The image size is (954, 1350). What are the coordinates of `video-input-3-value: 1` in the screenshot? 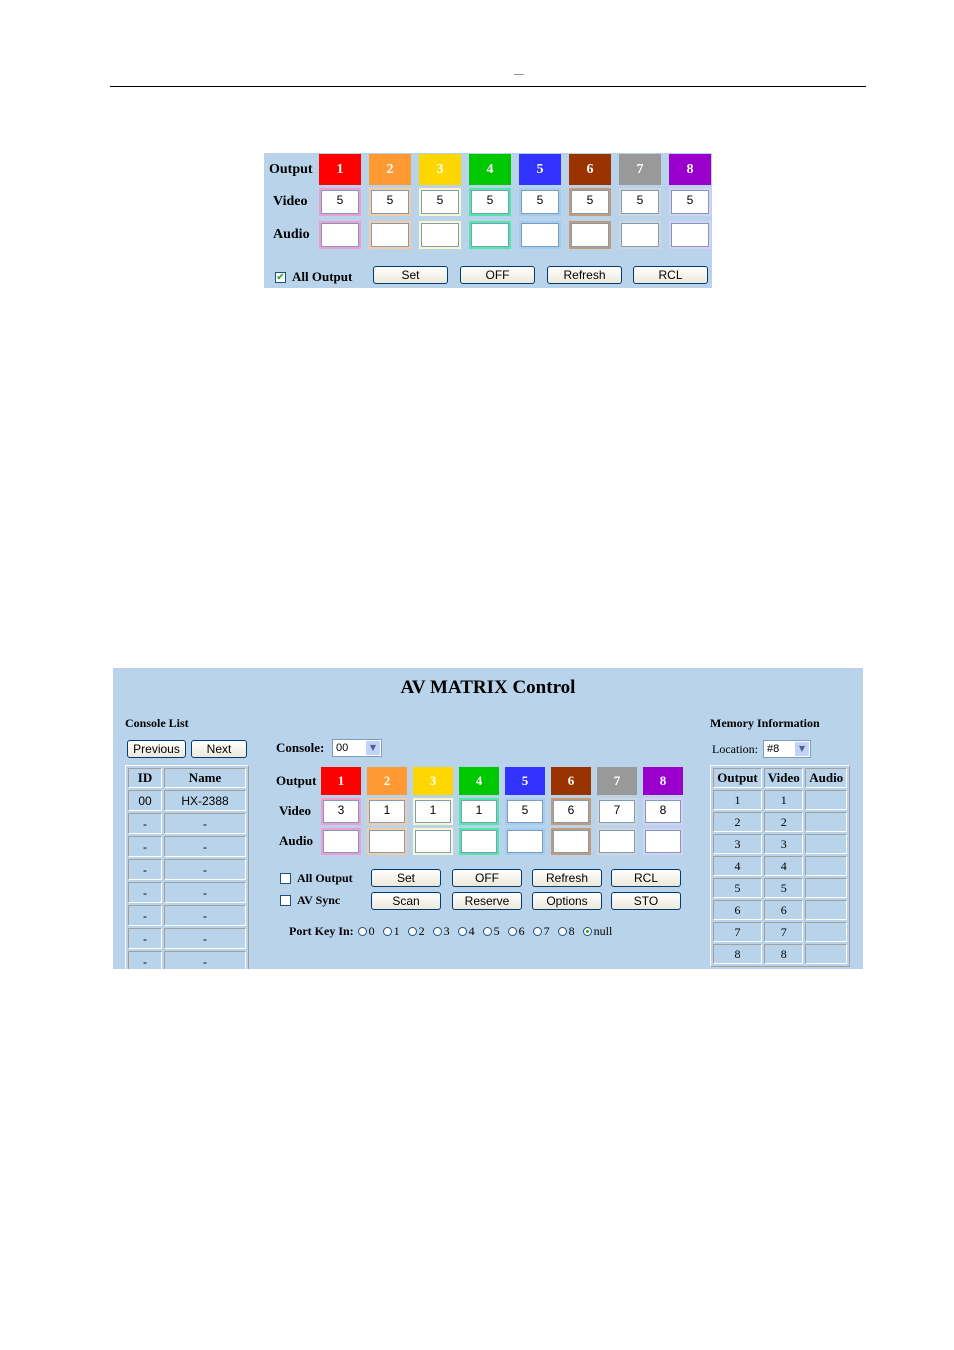 It's located at (433, 811).